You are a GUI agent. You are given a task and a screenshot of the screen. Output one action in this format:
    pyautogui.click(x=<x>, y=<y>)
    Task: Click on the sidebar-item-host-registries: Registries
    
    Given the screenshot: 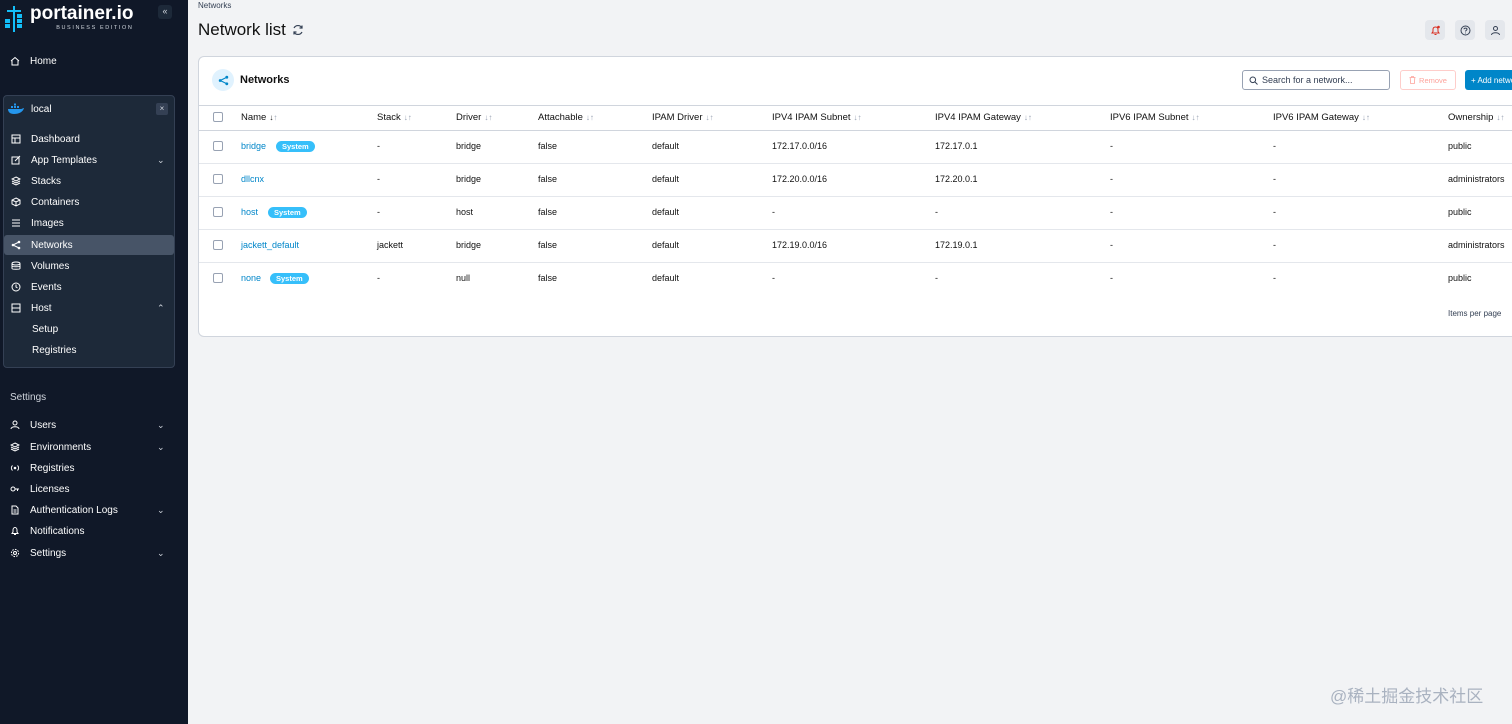 What is the action you would take?
    pyautogui.click(x=54, y=350)
    